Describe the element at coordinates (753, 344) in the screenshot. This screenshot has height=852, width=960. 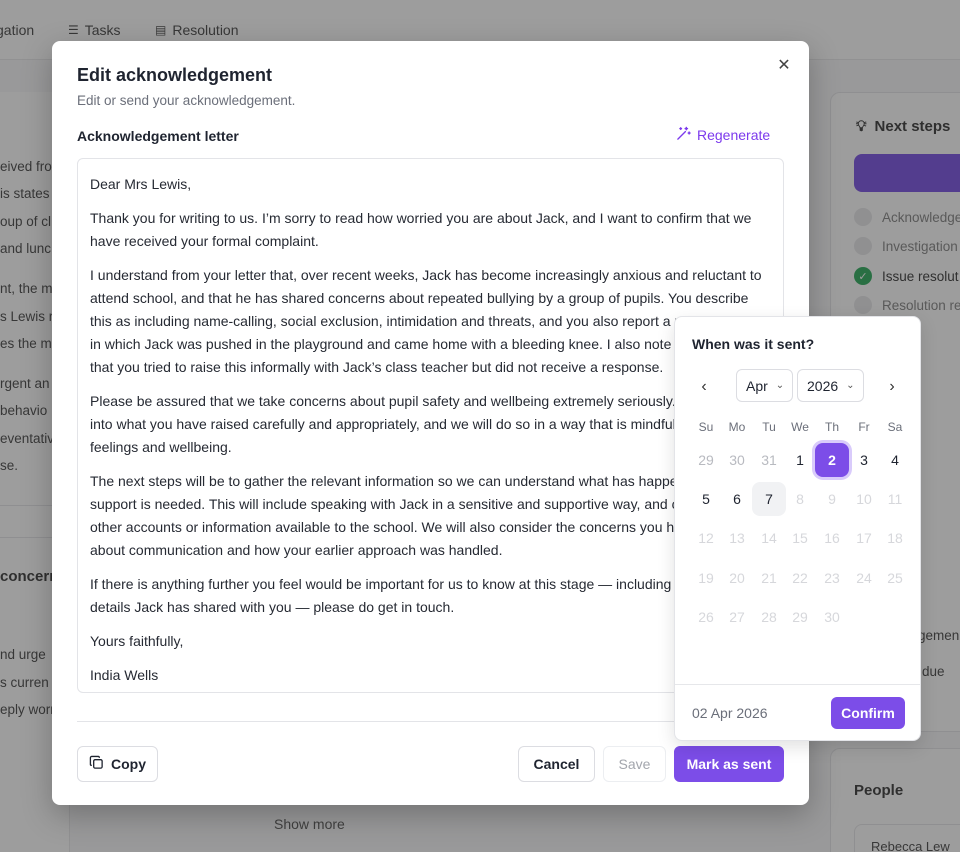
I see `date-picker-title: When was it sent?` at that location.